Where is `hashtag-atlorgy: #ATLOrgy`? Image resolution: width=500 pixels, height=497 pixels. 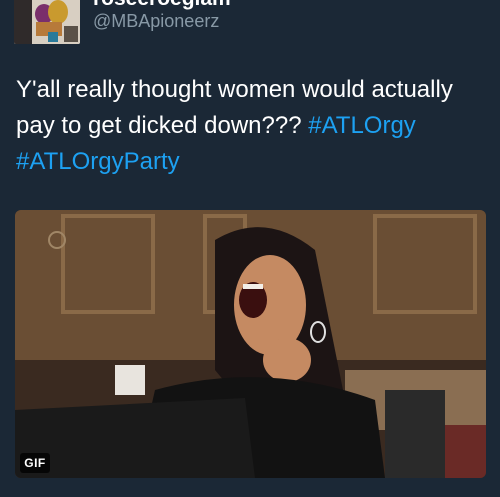 hashtag-atlorgy: #ATLOrgy is located at coordinates (362, 125).